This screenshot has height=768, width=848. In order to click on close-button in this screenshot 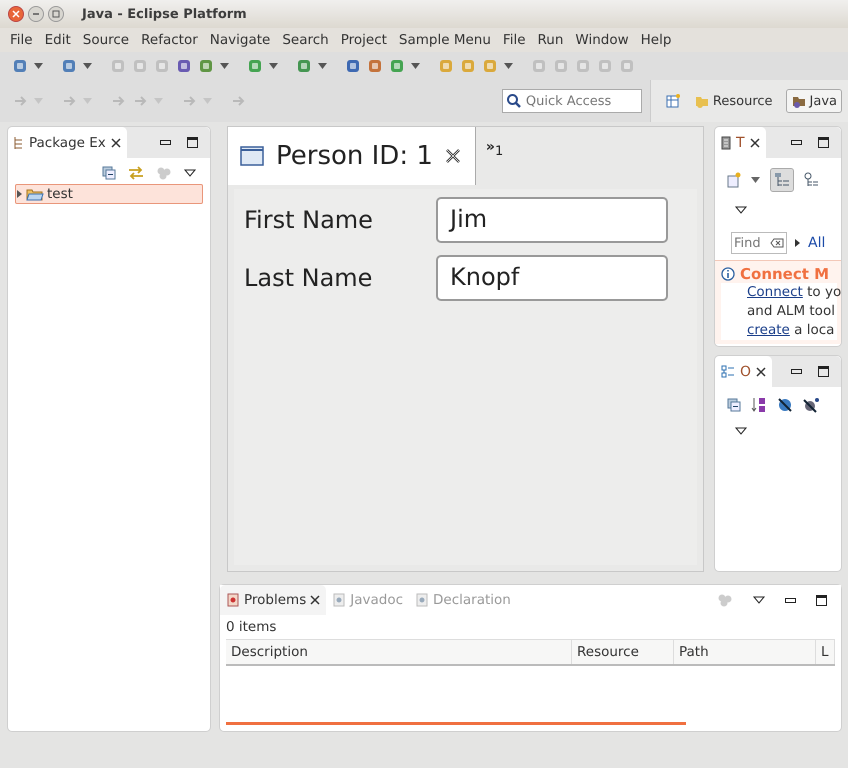, I will do `click(16, 14)`.